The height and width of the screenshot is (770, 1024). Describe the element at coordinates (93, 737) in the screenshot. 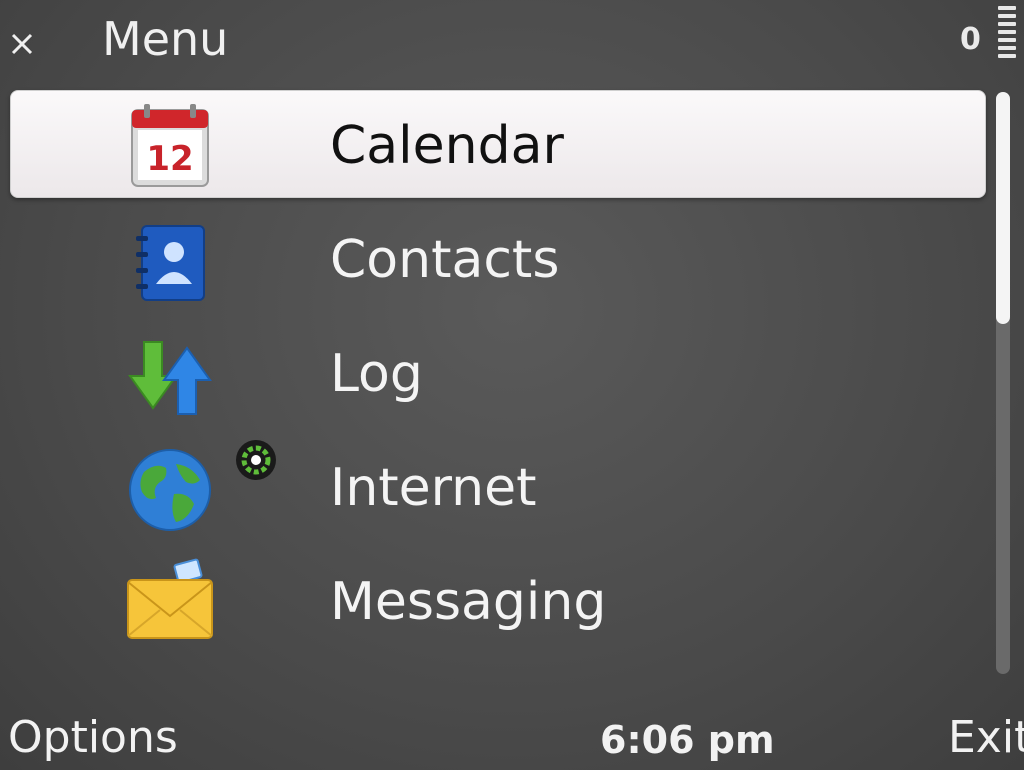

I see `options-button: Options` at that location.